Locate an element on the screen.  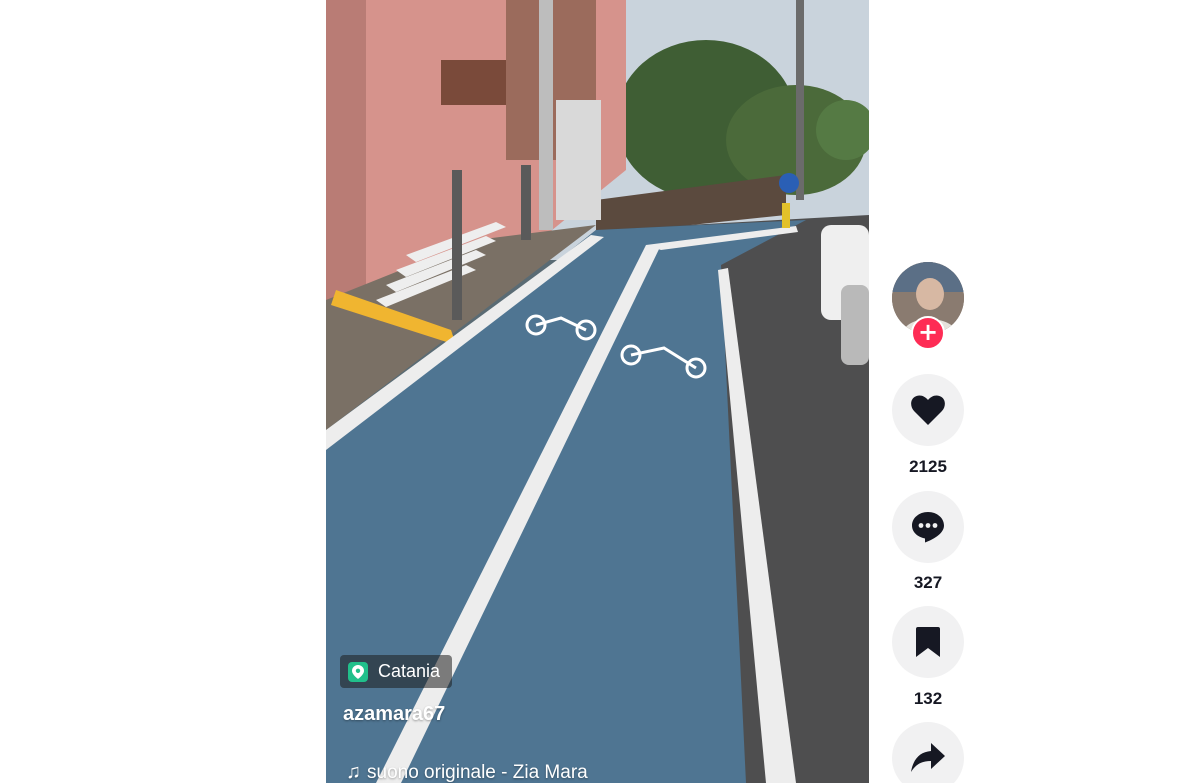
bookmark-icon is located at coordinates (928, 642).